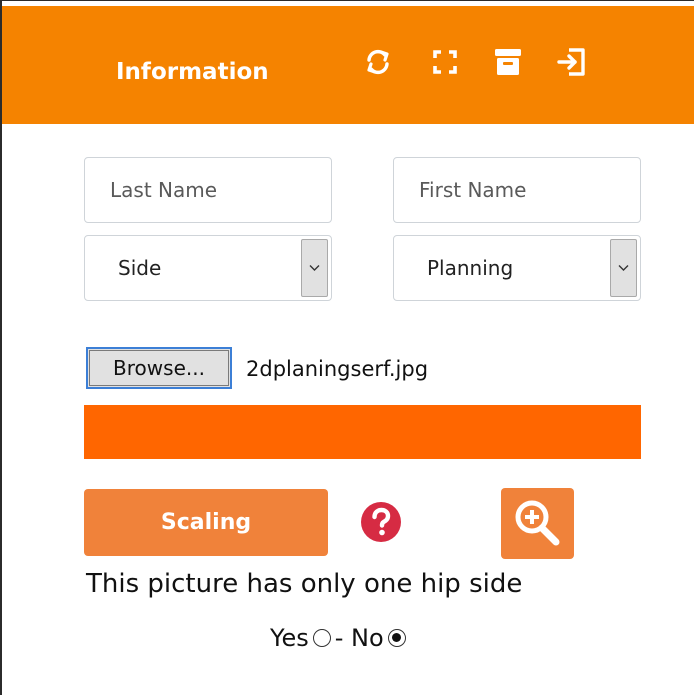 The width and height of the screenshot is (694, 695). What do you see at coordinates (396, 638) in the screenshot?
I see `no-radio` at bounding box center [396, 638].